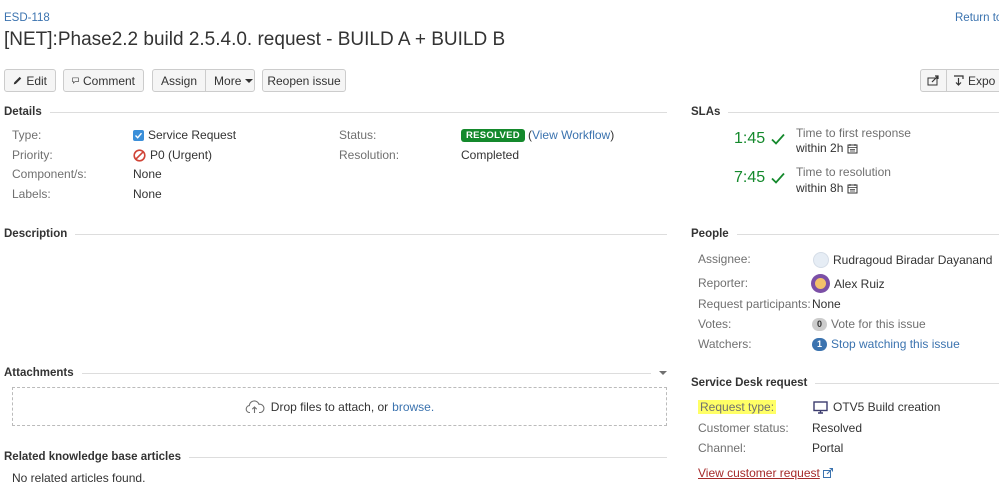 Image resolution: width=999 pixels, height=498 pixels. I want to click on slas-heading: SLAs, so click(845, 112).